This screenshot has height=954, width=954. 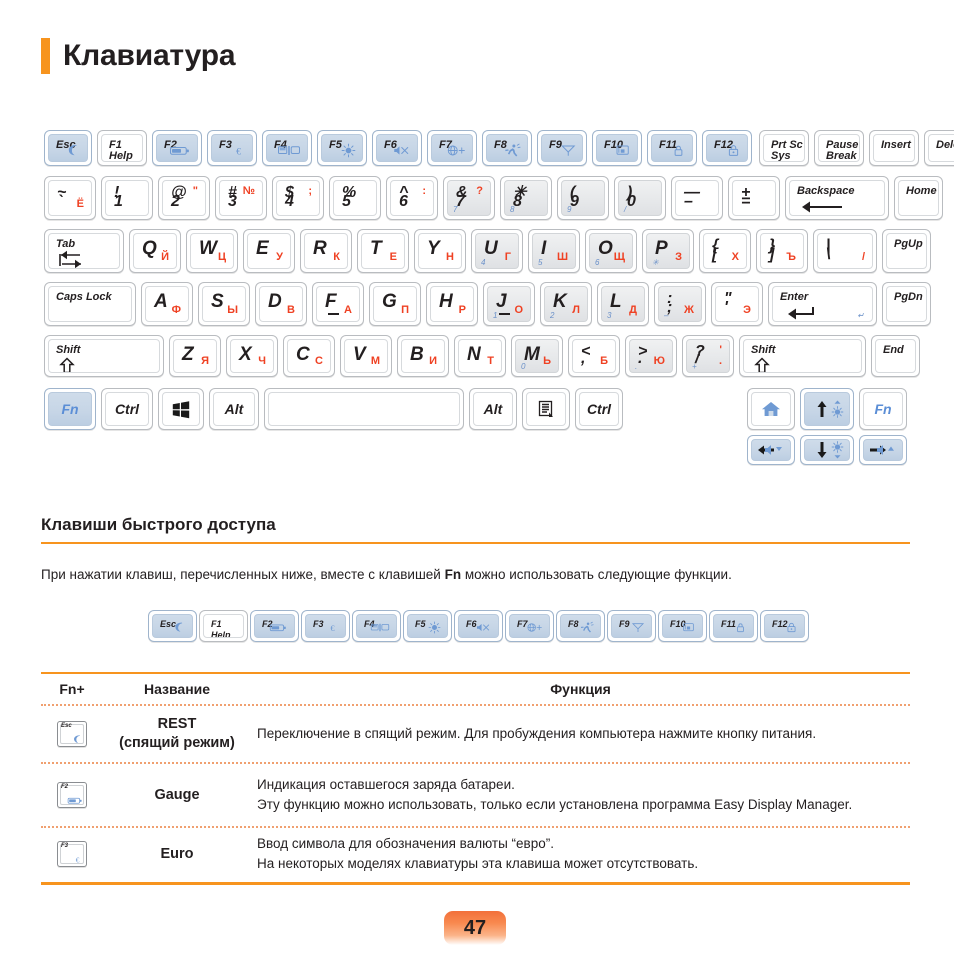 I want to click on key-p: P З ✳, so click(x=668, y=251).